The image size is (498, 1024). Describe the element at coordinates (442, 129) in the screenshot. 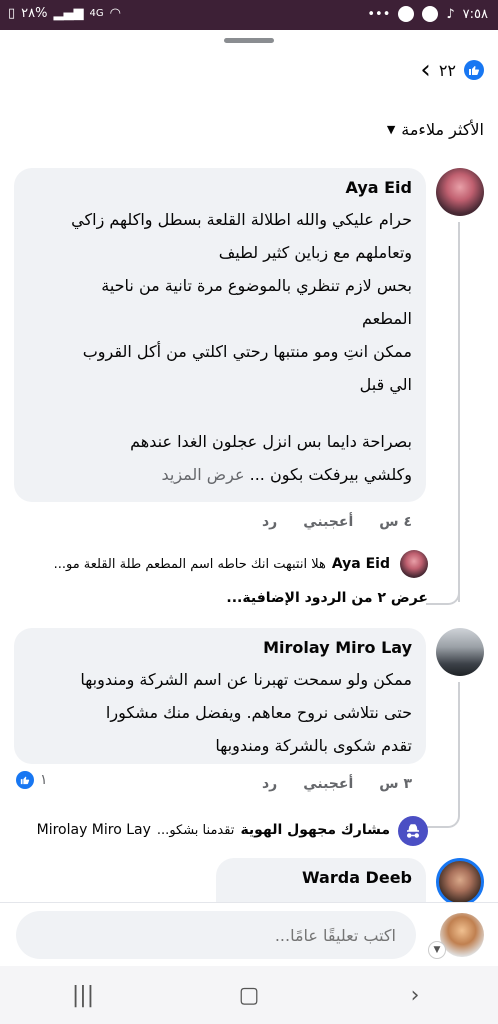

I see `sort-label: الأكثر ملاءمة` at that location.